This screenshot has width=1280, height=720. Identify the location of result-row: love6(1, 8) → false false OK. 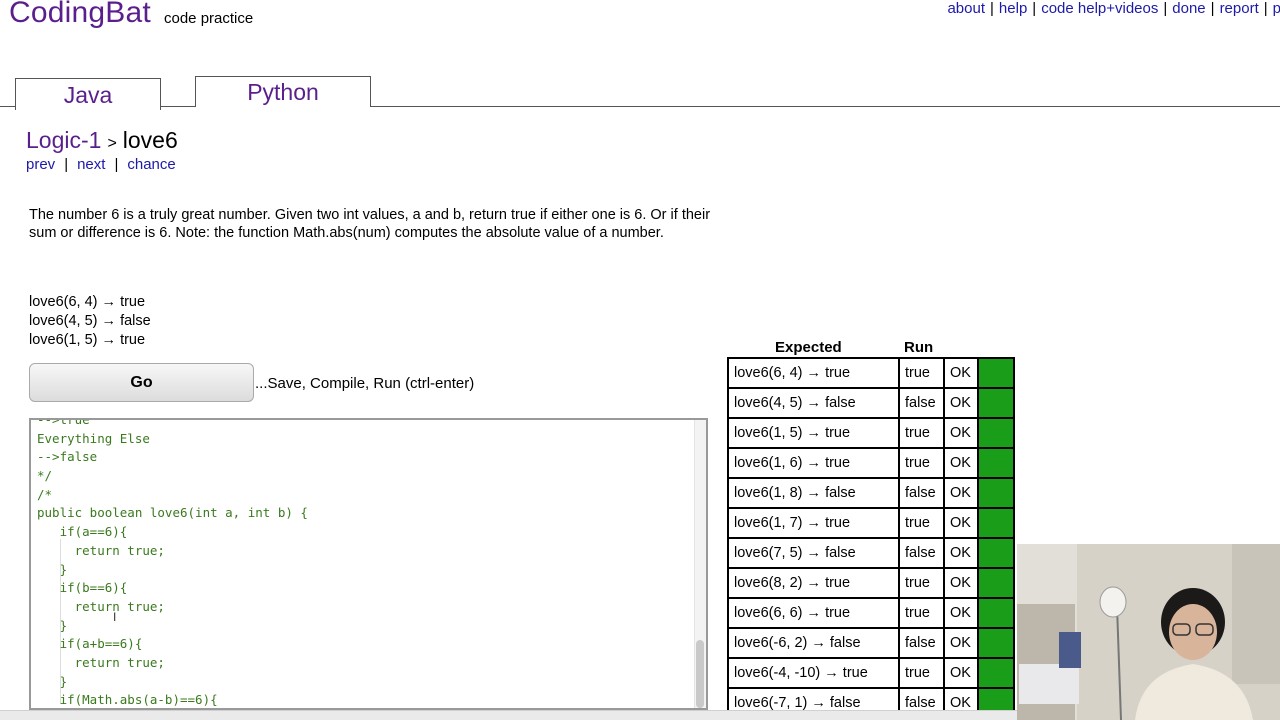
(871, 493).